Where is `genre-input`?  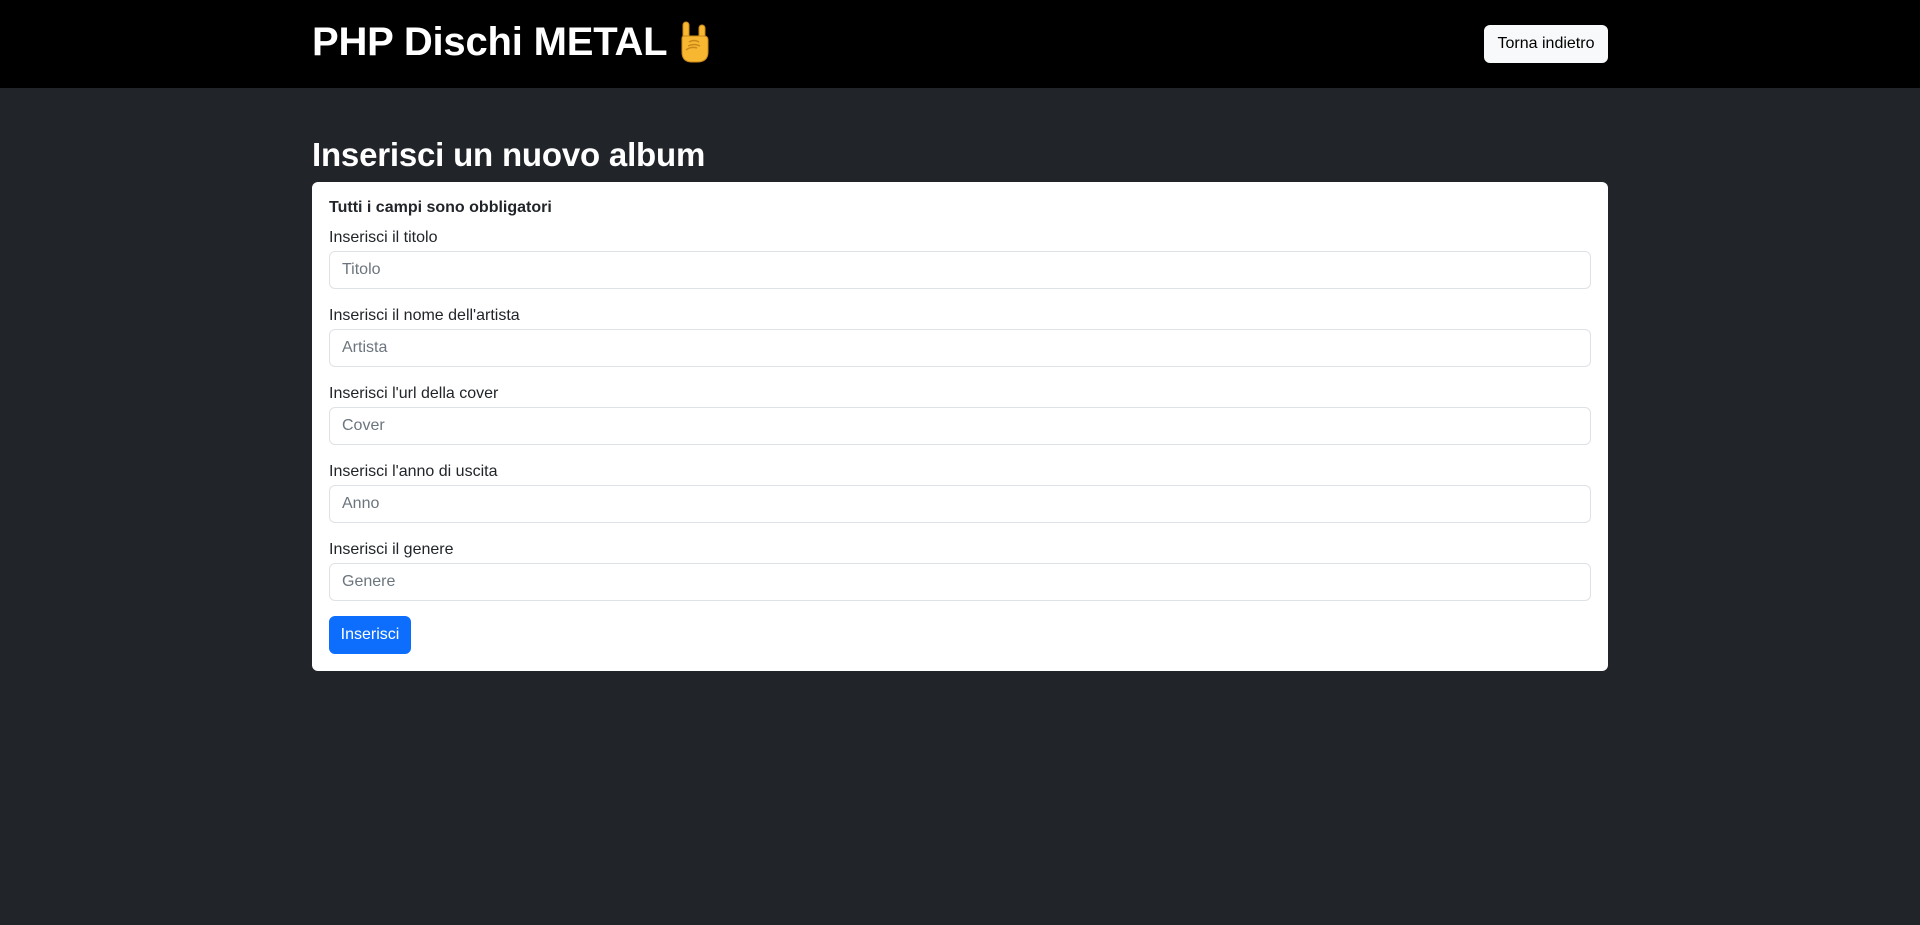 genre-input is located at coordinates (960, 582).